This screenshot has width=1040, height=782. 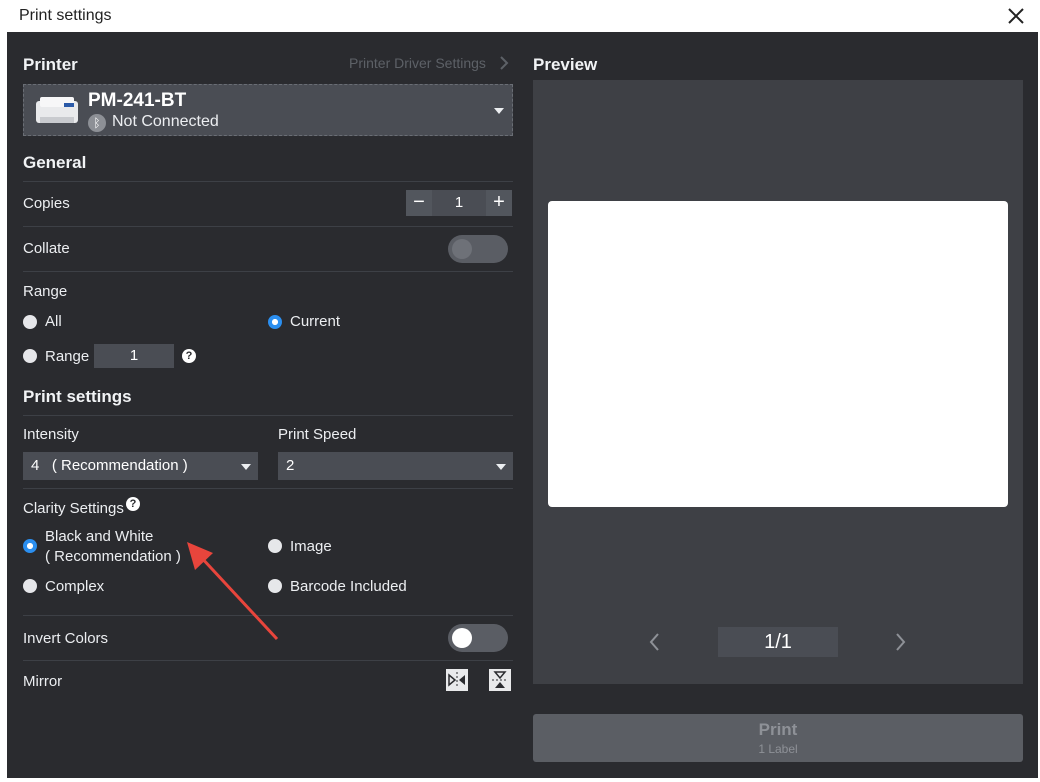 I want to click on printer-status: Not Connected, so click(x=165, y=121).